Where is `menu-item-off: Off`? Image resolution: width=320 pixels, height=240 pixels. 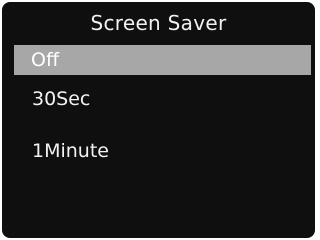 menu-item-off: Off is located at coordinates (162, 60).